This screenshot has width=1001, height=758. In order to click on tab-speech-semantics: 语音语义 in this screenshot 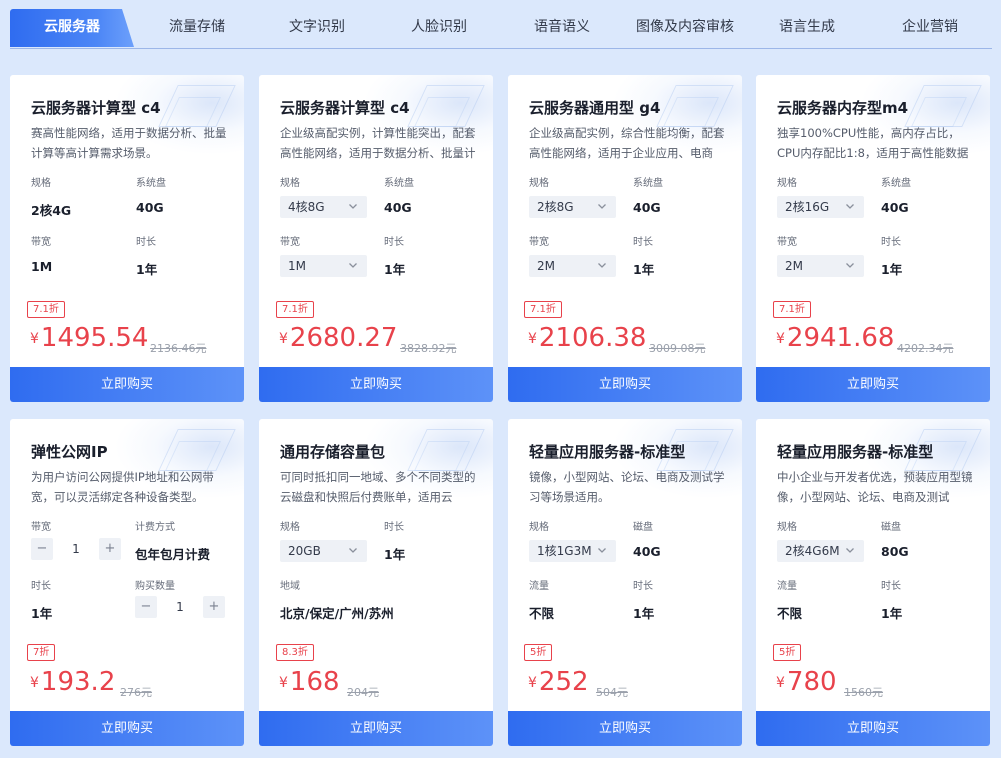, I will do `click(562, 28)`.